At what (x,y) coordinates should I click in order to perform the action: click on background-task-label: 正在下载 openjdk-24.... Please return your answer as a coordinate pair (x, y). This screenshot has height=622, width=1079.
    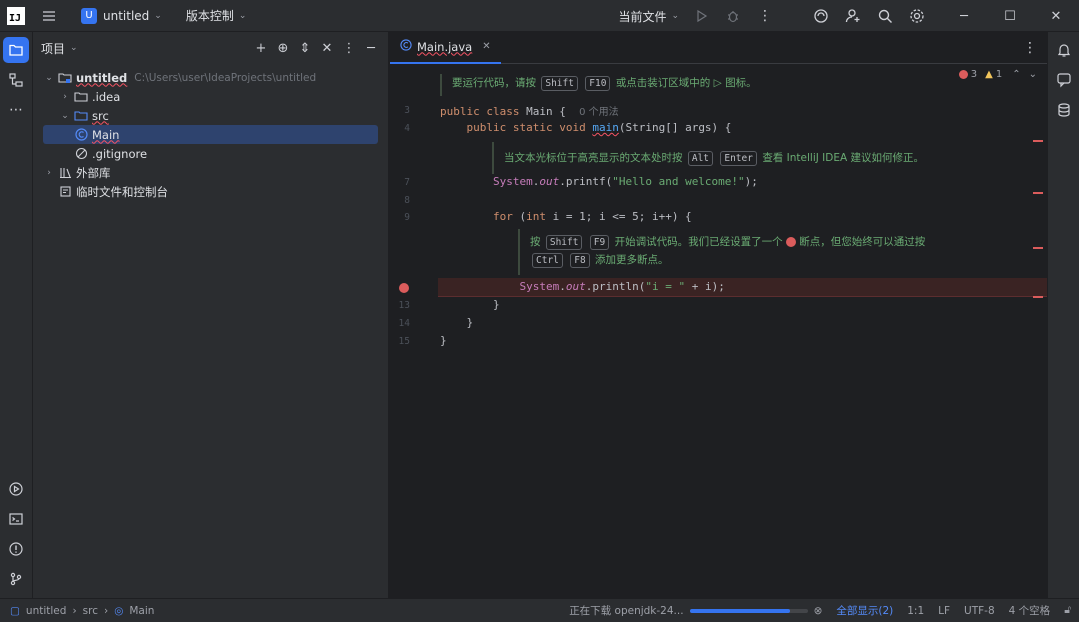
    Looking at the image, I should click on (626, 610).